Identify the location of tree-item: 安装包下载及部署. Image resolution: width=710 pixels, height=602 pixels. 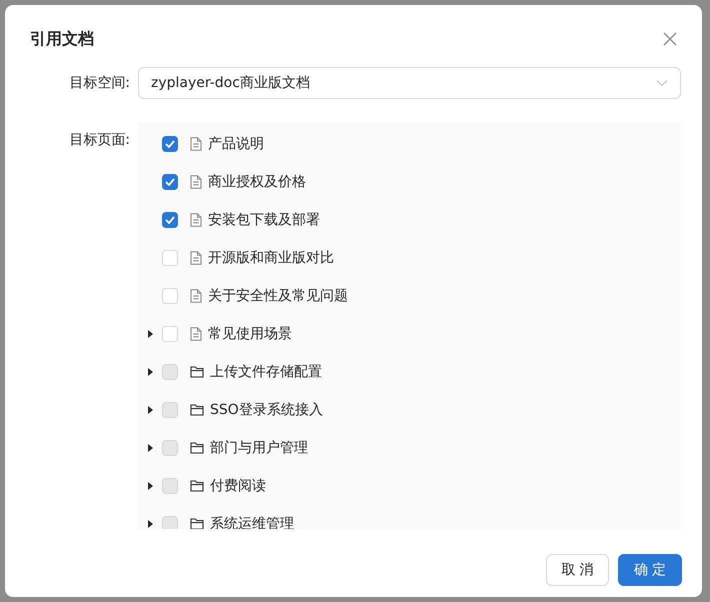
(264, 220).